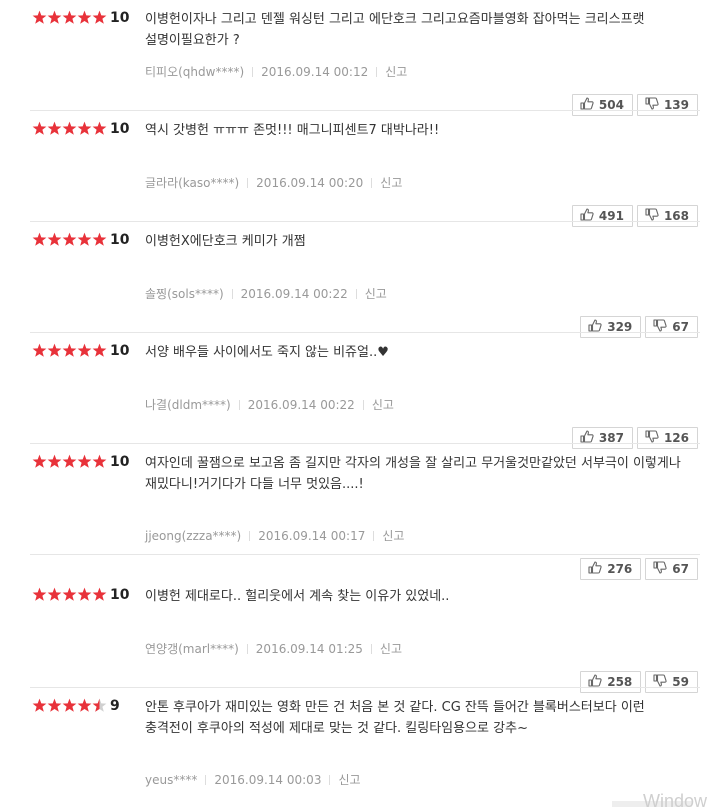  I want to click on author-name: 글라라(kaso****), so click(192, 183).